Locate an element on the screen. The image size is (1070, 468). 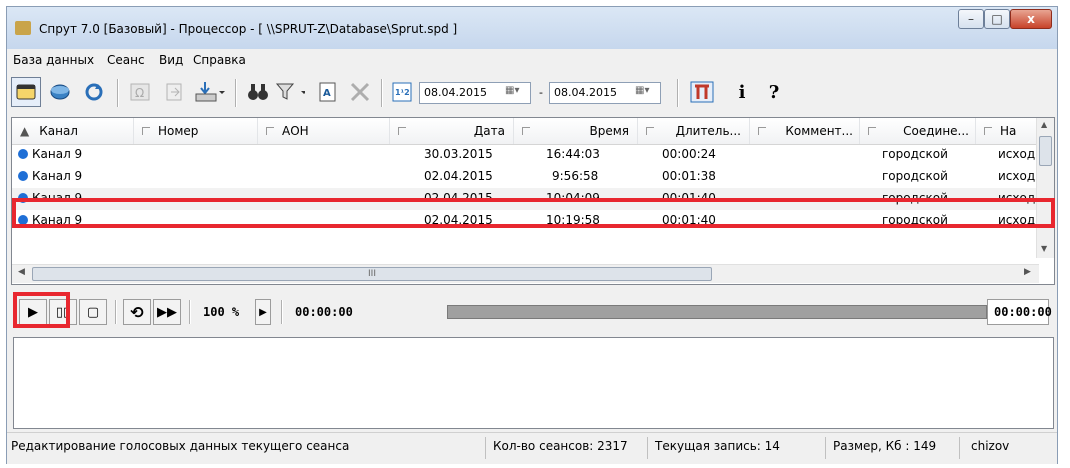
session-count: Кол-во сеансов: 2317 is located at coordinates (560, 446).